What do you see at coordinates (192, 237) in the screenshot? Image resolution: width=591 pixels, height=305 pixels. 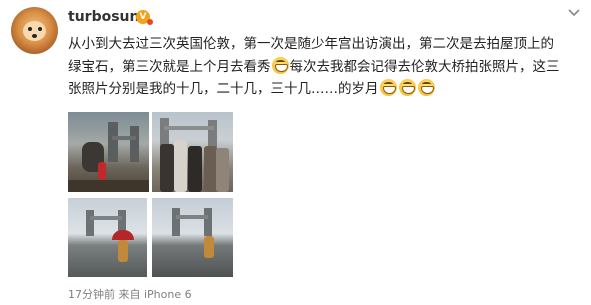 I see `photo-child-tower-bridge` at bounding box center [192, 237].